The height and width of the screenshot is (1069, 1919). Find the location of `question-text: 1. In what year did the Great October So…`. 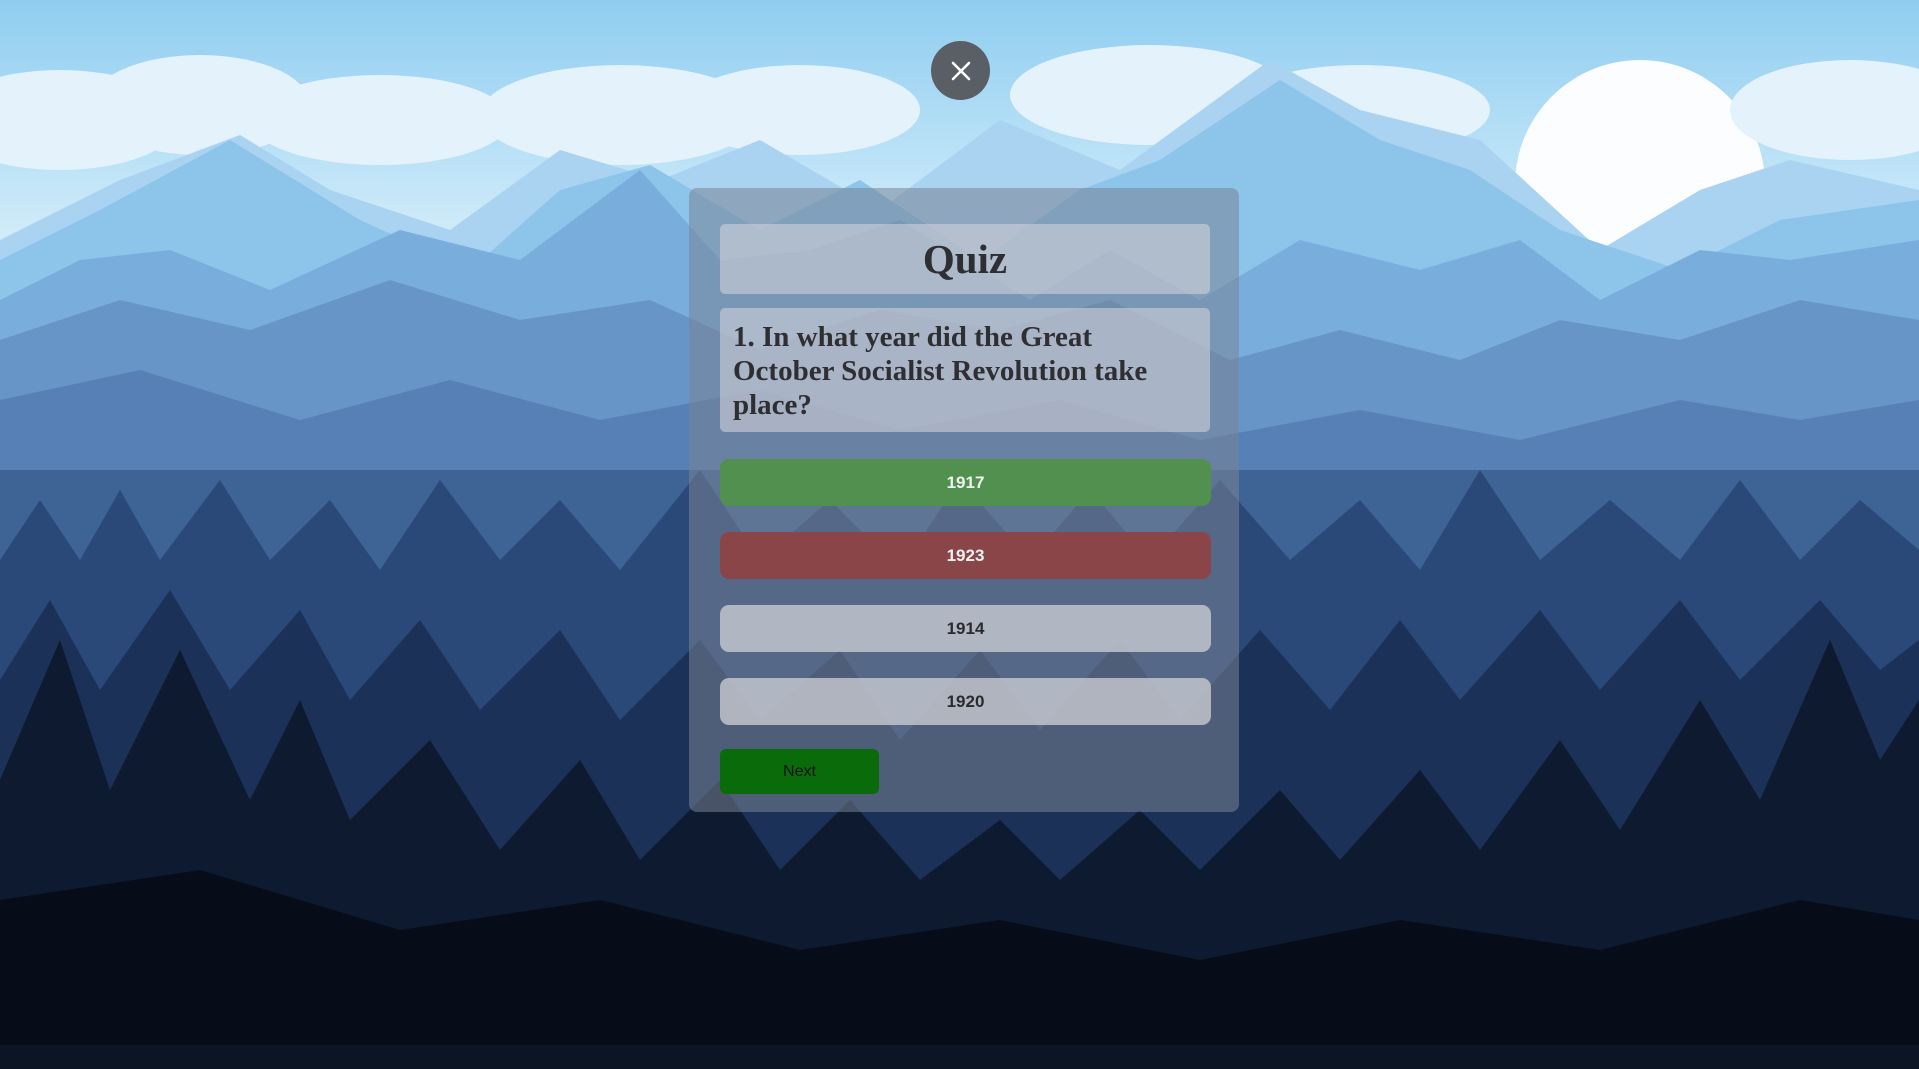

question-text: 1. In what year did the Great October So… is located at coordinates (965, 370).